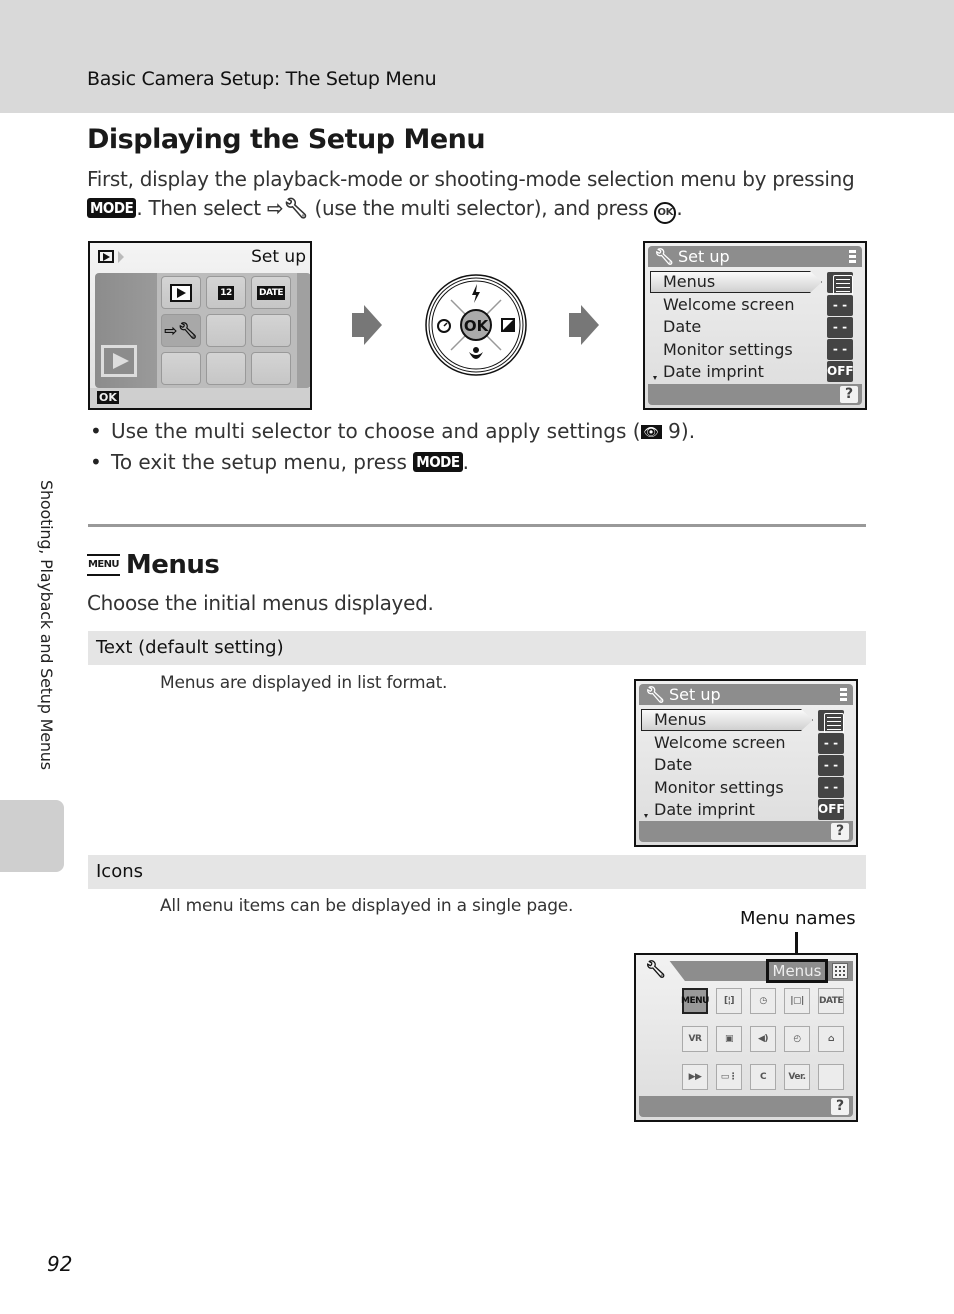 The height and width of the screenshot is (1314, 954). What do you see at coordinates (719, 787) in the screenshot?
I see `menu-item-label: Monitor settings` at bounding box center [719, 787].